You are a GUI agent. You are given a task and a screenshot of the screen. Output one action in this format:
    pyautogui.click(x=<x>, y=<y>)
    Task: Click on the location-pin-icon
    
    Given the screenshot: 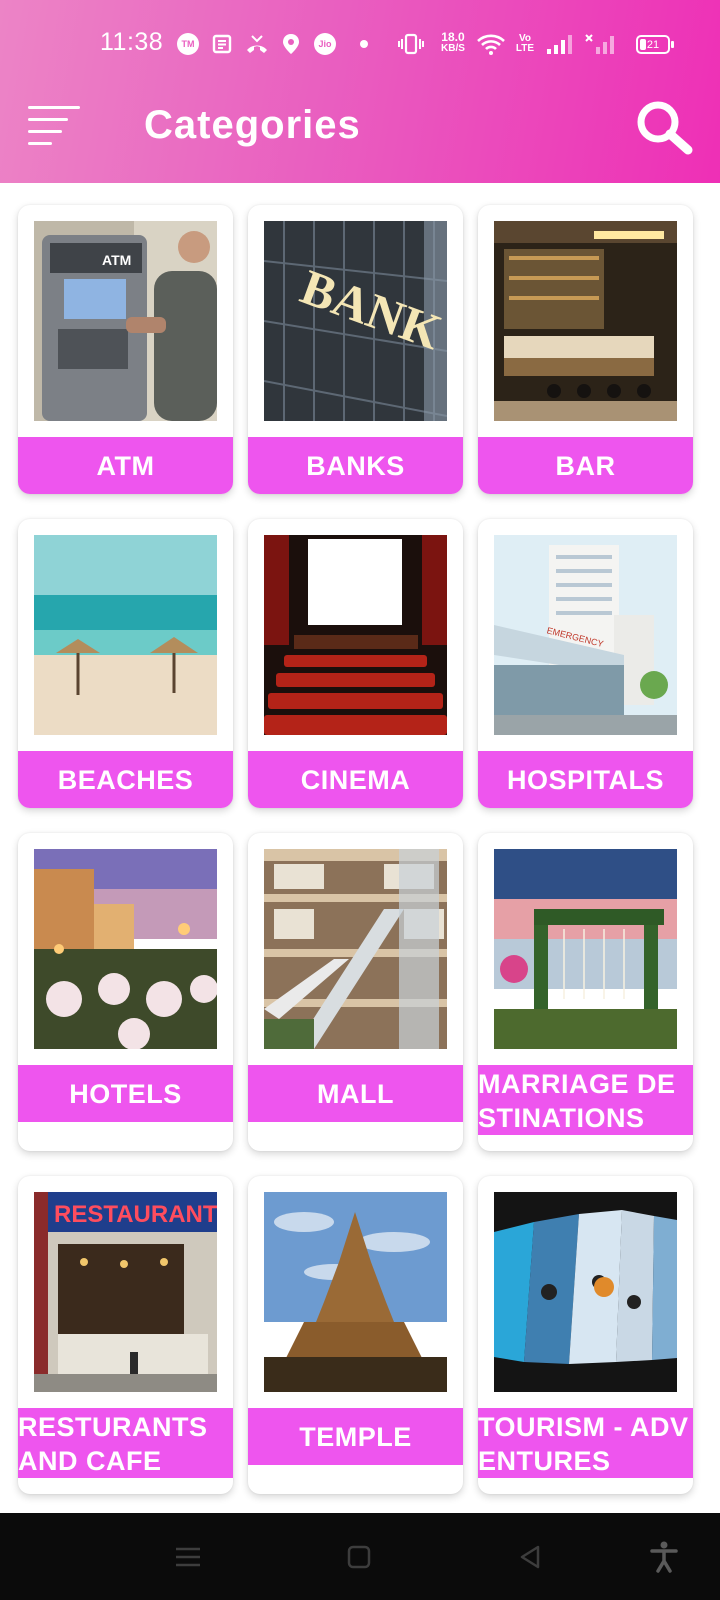 What is the action you would take?
    pyautogui.click(x=291, y=44)
    